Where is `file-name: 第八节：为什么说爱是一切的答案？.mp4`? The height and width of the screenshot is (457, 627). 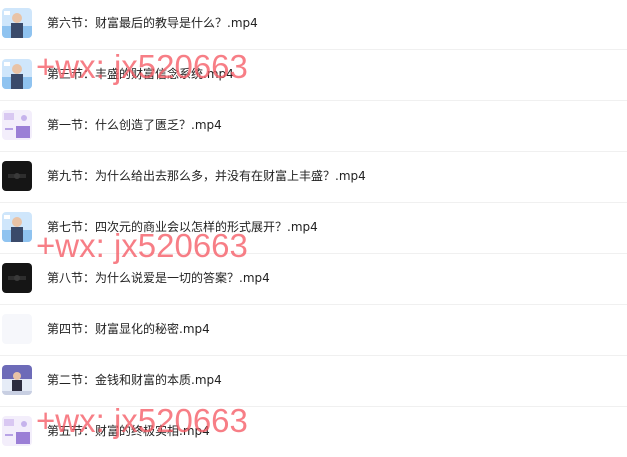
file-name: 第八节：为什么说爱是一切的答案？.mp4 is located at coordinates (158, 278).